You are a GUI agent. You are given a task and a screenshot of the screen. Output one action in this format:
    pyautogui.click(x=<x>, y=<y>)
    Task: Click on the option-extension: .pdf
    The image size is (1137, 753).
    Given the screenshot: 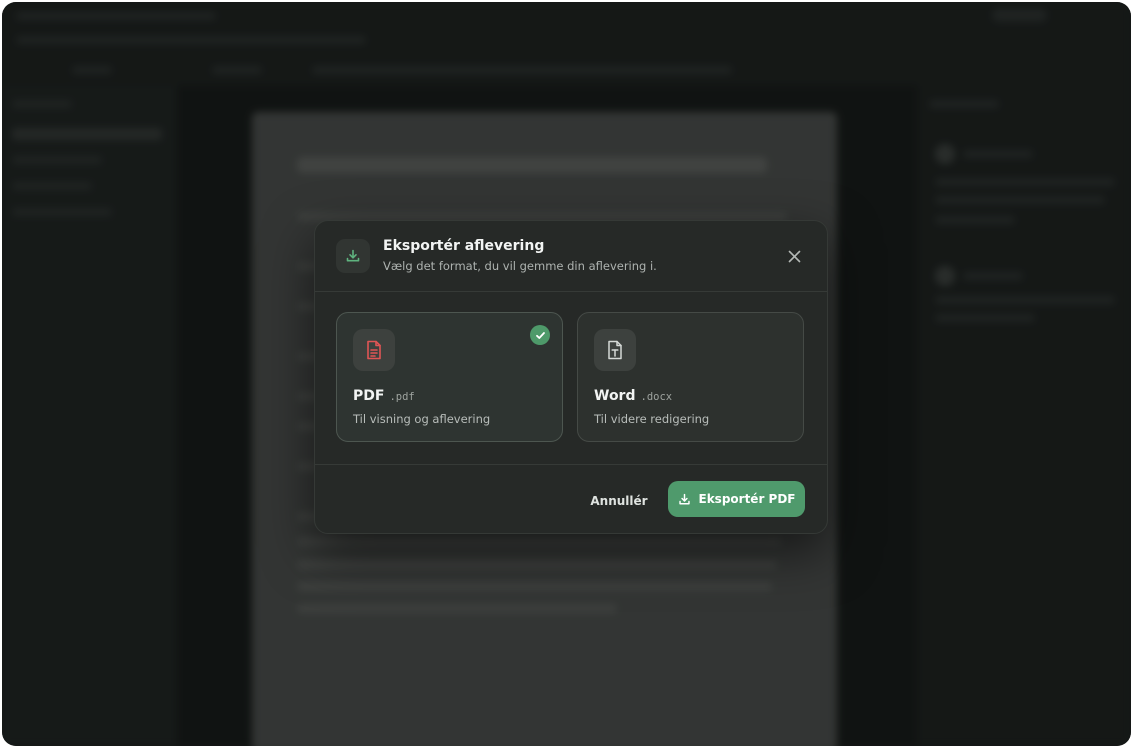 What is the action you would take?
    pyautogui.click(x=402, y=397)
    